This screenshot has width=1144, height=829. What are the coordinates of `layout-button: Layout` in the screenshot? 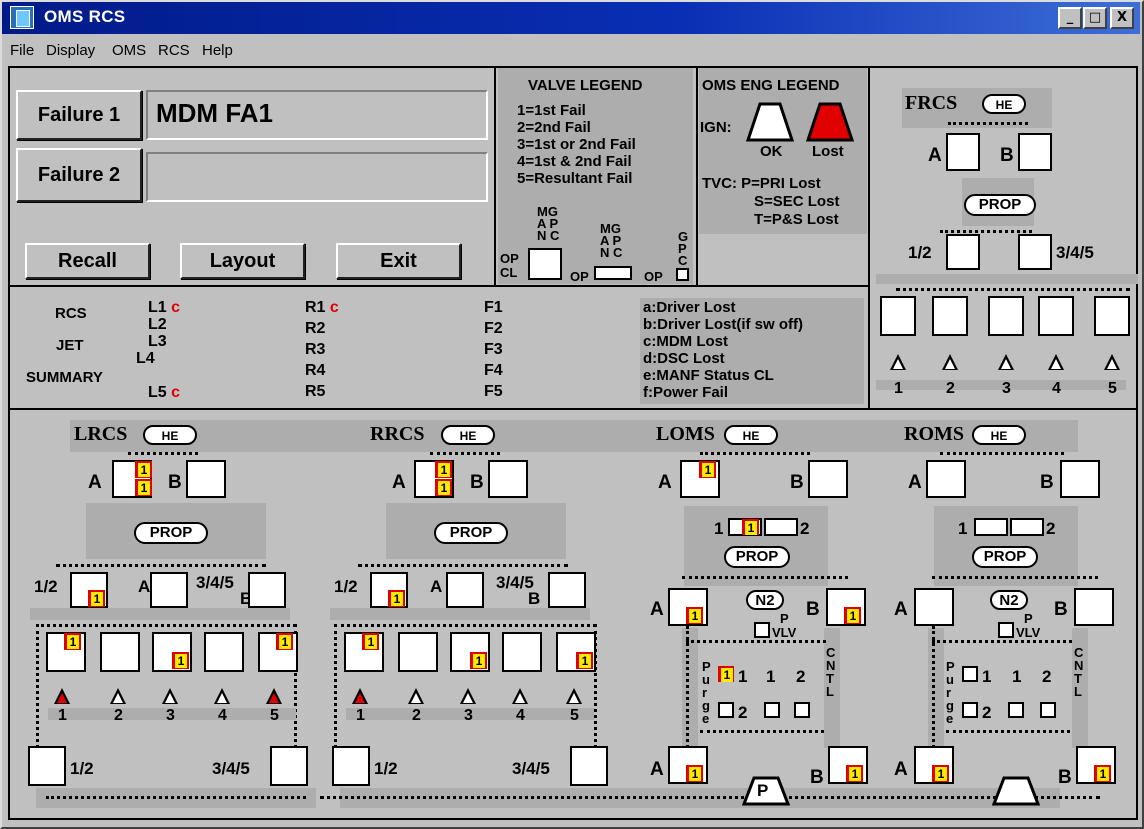 It's located at (242, 261).